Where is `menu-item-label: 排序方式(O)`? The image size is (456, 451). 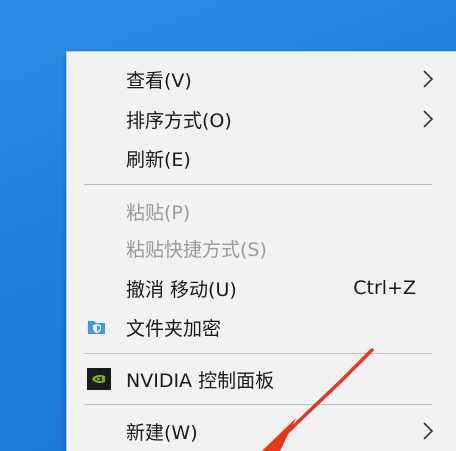 menu-item-label: 排序方式(O) is located at coordinates (179, 120).